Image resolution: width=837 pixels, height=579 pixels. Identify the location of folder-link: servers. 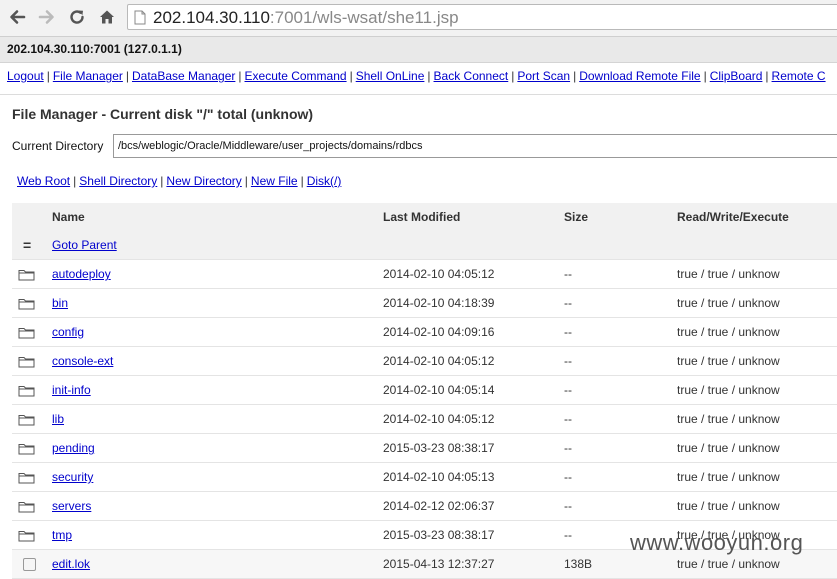
(71, 506).